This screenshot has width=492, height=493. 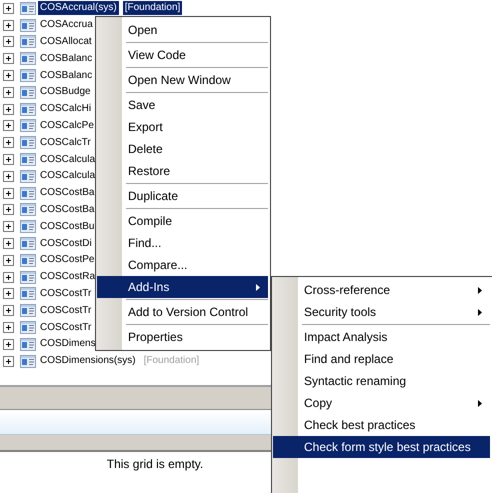 I want to click on menu-item: Restore, so click(x=182, y=171).